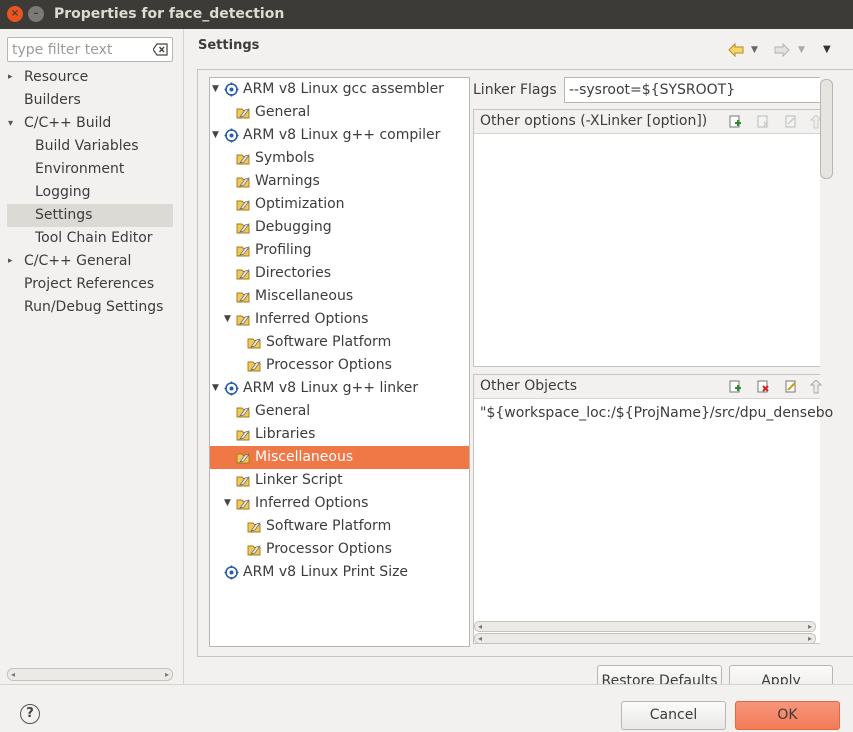 The height and width of the screenshot is (732, 853). I want to click on tree-item: ▼ ARM v8 Linux gcc assembler, so click(339, 89).